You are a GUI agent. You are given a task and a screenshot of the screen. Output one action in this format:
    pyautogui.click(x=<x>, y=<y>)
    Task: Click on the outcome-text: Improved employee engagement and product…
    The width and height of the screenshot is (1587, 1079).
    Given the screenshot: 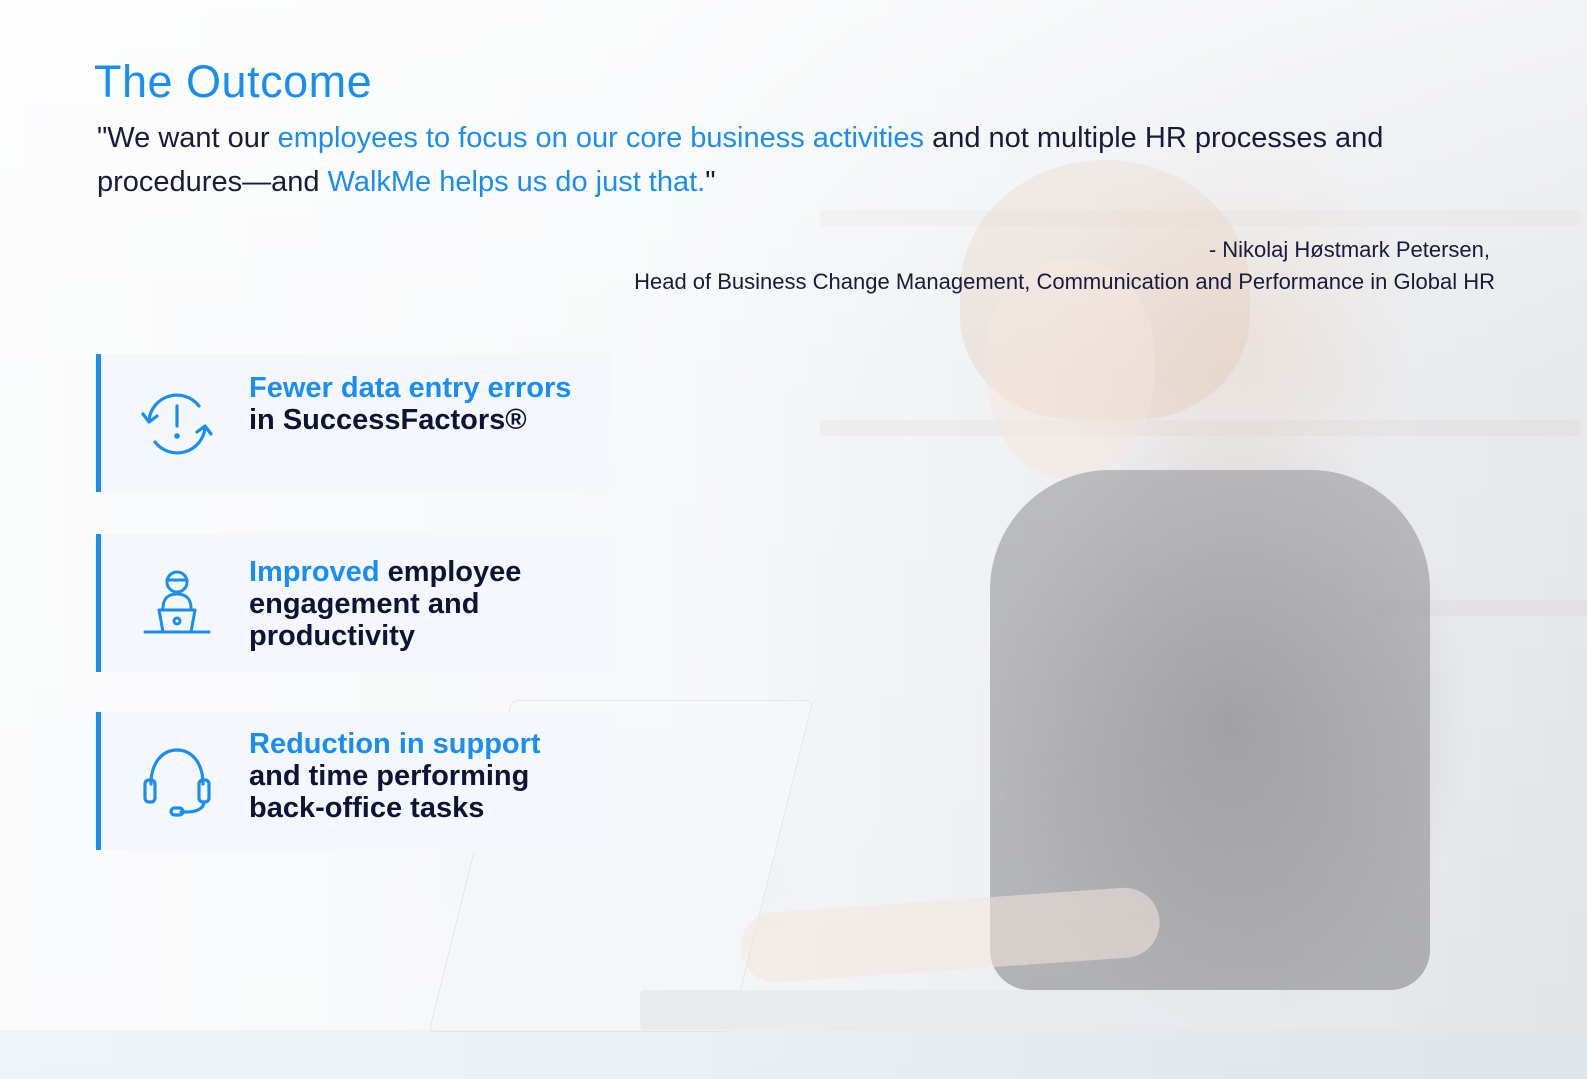 What is the action you would take?
    pyautogui.click(x=419, y=604)
    